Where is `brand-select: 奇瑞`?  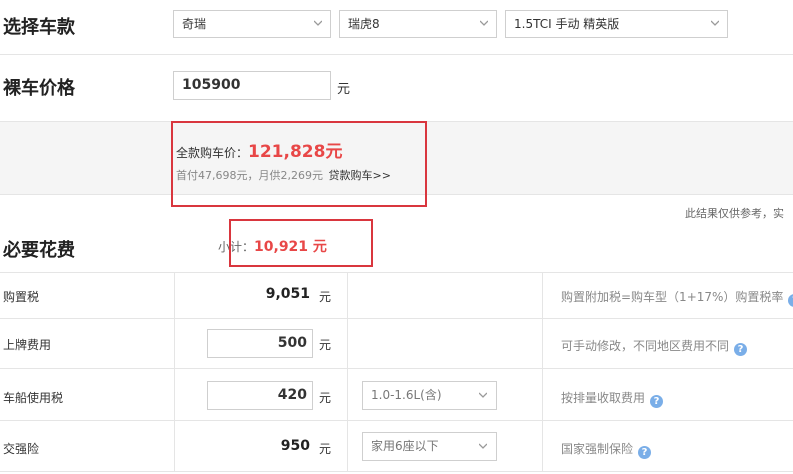
brand-select: 奇瑞 is located at coordinates (252, 24).